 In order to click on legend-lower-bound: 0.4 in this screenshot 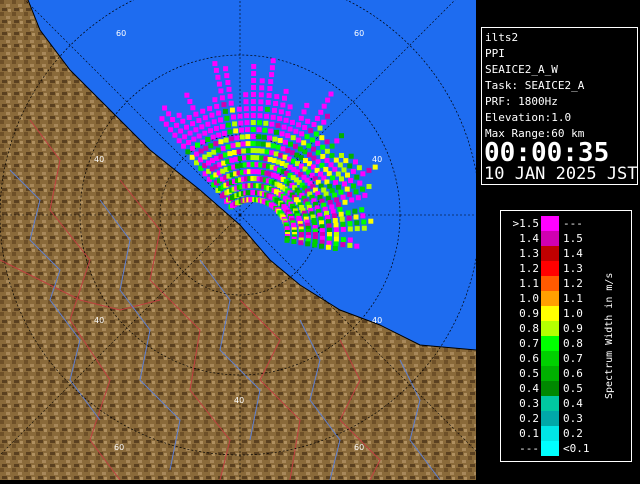, I will do `click(529, 388)`.